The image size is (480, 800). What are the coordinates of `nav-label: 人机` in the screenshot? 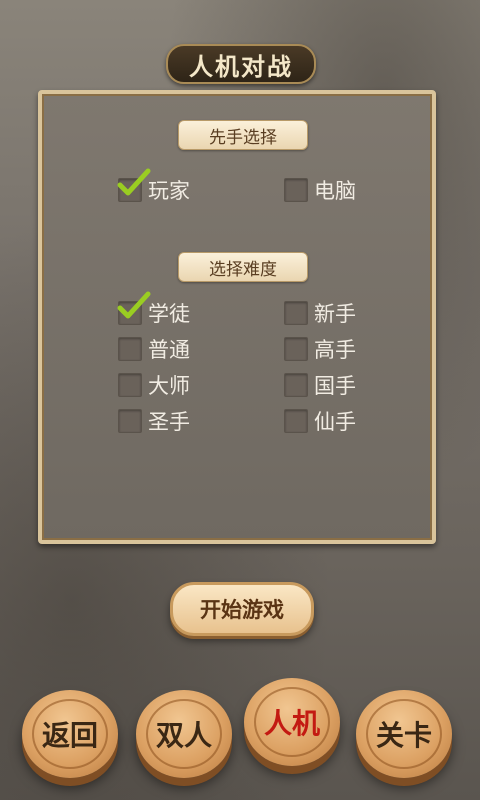 It's located at (291, 723).